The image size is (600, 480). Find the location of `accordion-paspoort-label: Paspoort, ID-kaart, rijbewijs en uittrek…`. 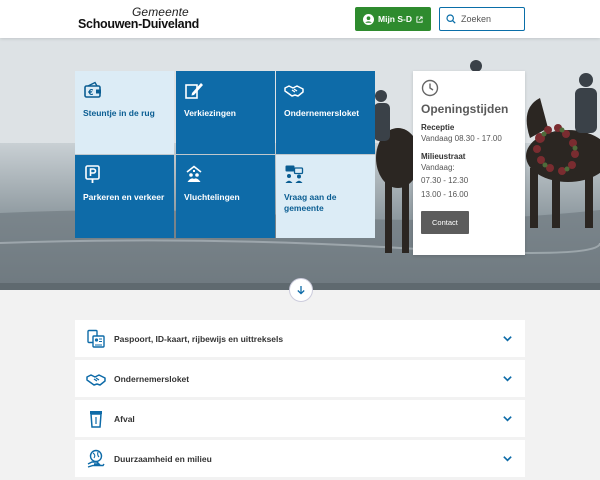

accordion-paspoort-label: Paspoort, ID-kaart, rijbewijs en uittrek… is located at coordinates (199, 338).